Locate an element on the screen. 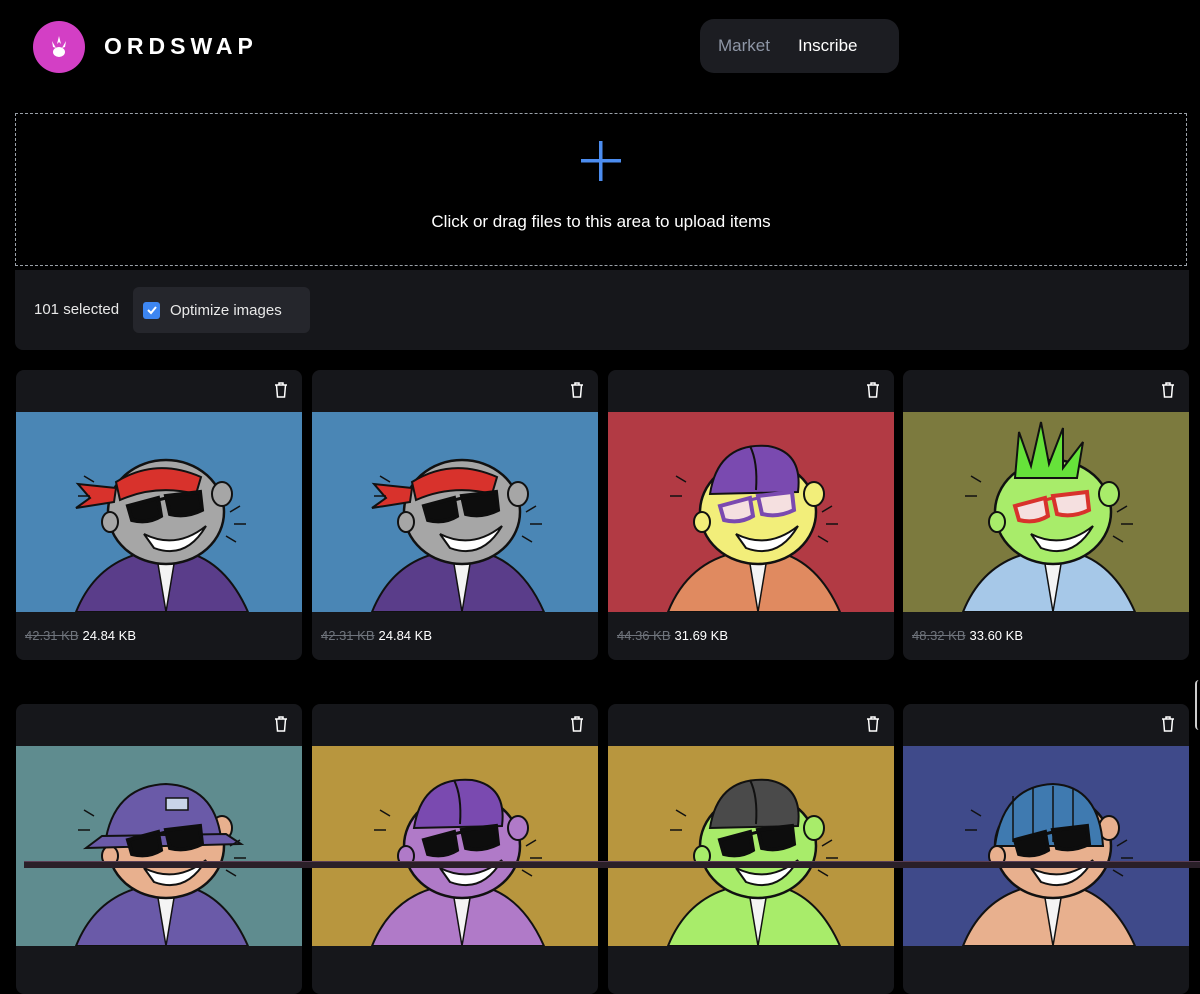 This screenshot has height=994, width=1200. optimize-checkbox is located at coordinates (151, 310).